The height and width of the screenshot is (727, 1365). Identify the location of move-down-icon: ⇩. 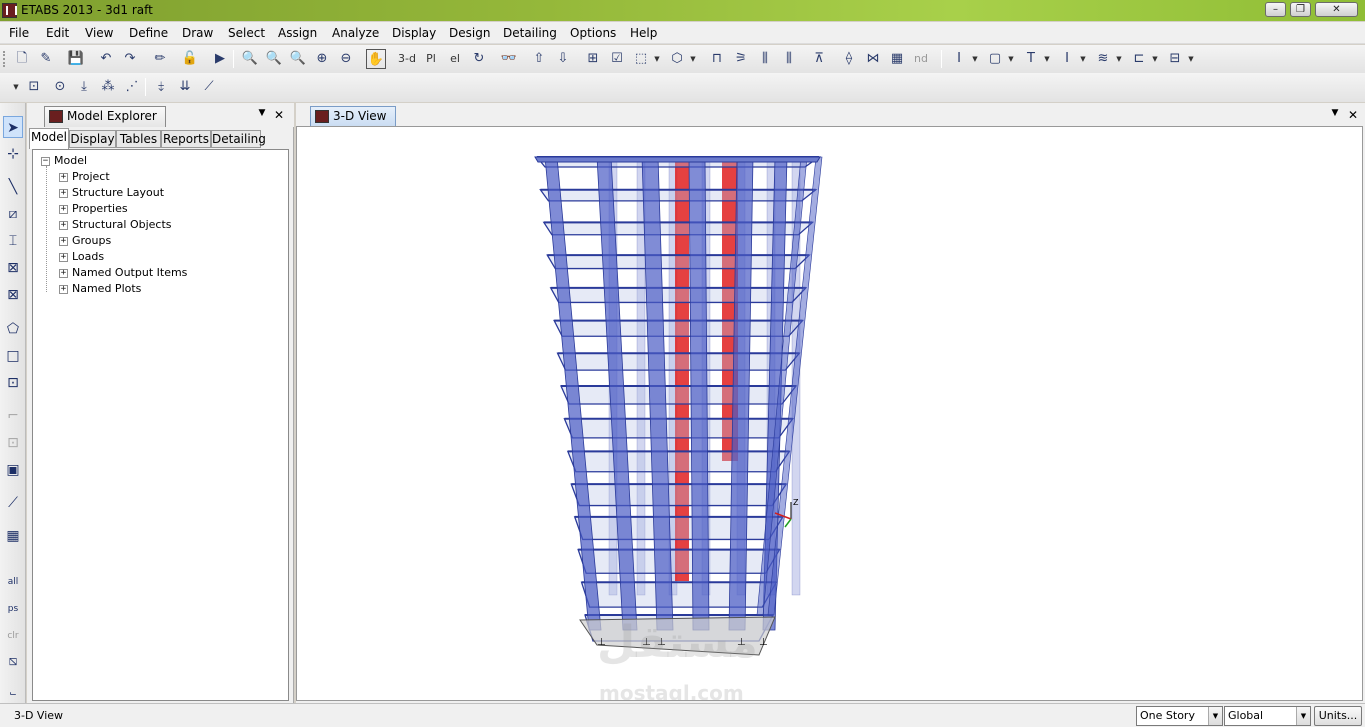
(563, 59).